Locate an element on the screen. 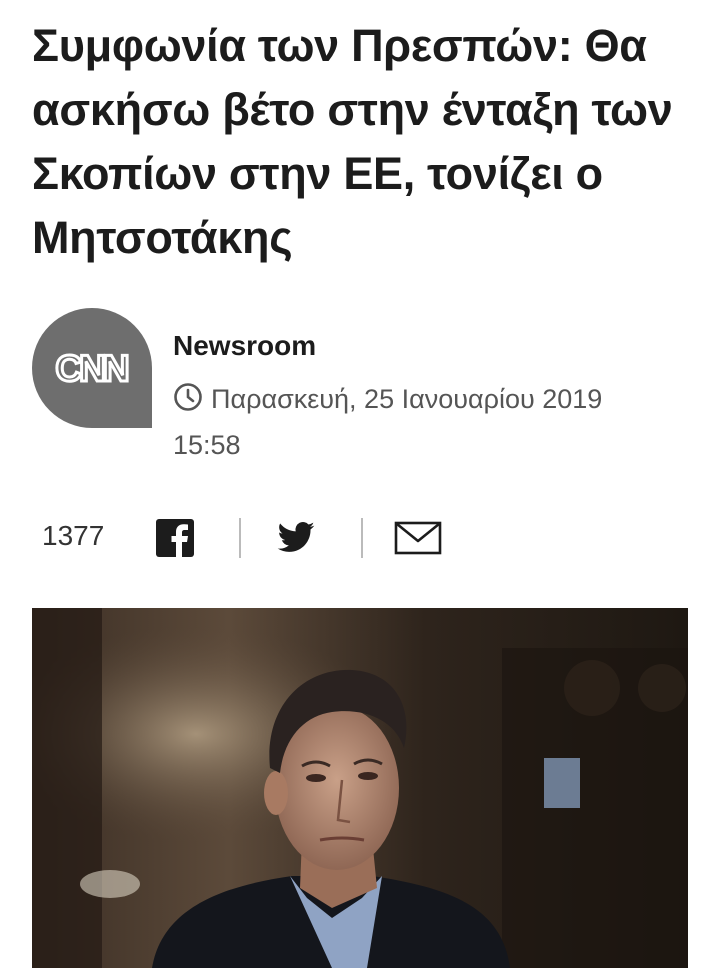  publish-date: Παρασκευή, 25 Ιανουαρίου 2019 15:58 is located at coordinates (423, 422).